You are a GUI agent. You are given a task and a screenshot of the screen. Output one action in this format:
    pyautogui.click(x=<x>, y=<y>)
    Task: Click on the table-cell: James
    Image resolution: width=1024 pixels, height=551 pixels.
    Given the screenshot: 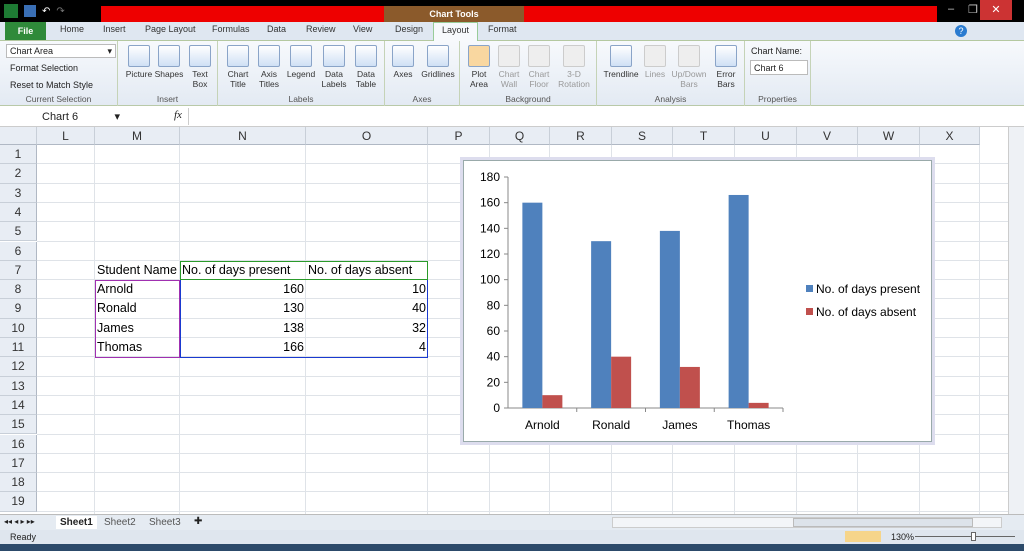 What is the action you would take?
    pyautogui.click(x=137, y=328)
    